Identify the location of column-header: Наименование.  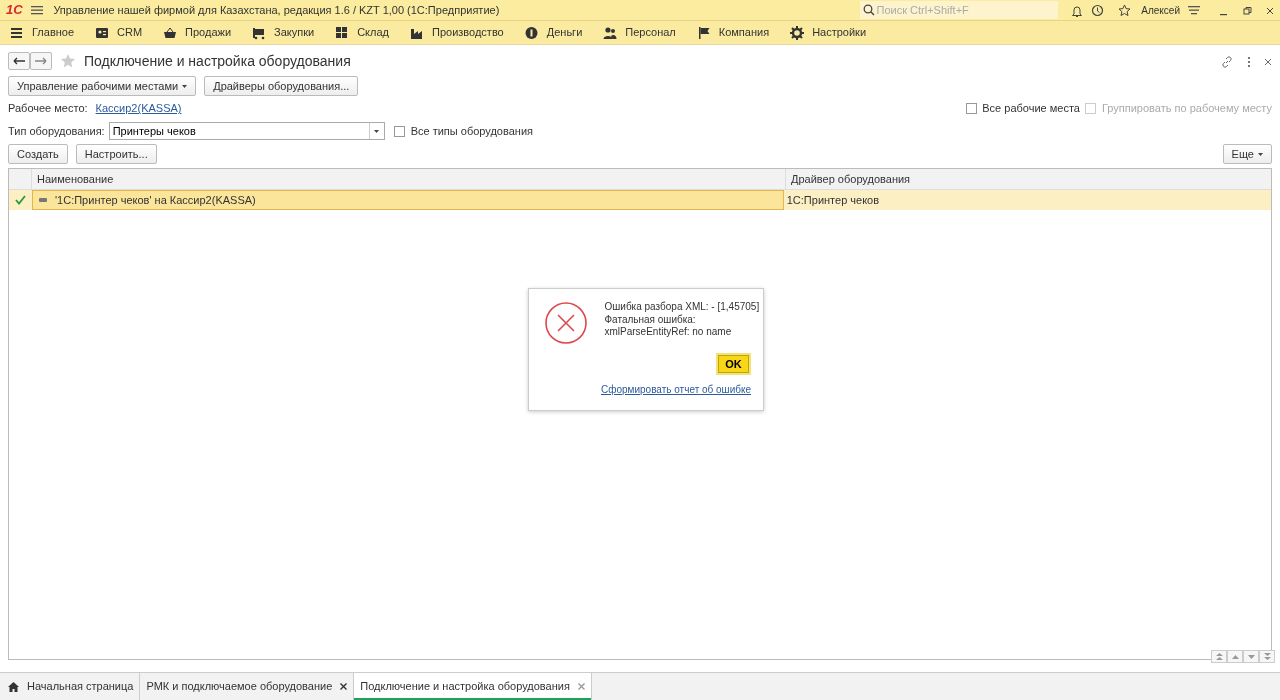
(409, 179).